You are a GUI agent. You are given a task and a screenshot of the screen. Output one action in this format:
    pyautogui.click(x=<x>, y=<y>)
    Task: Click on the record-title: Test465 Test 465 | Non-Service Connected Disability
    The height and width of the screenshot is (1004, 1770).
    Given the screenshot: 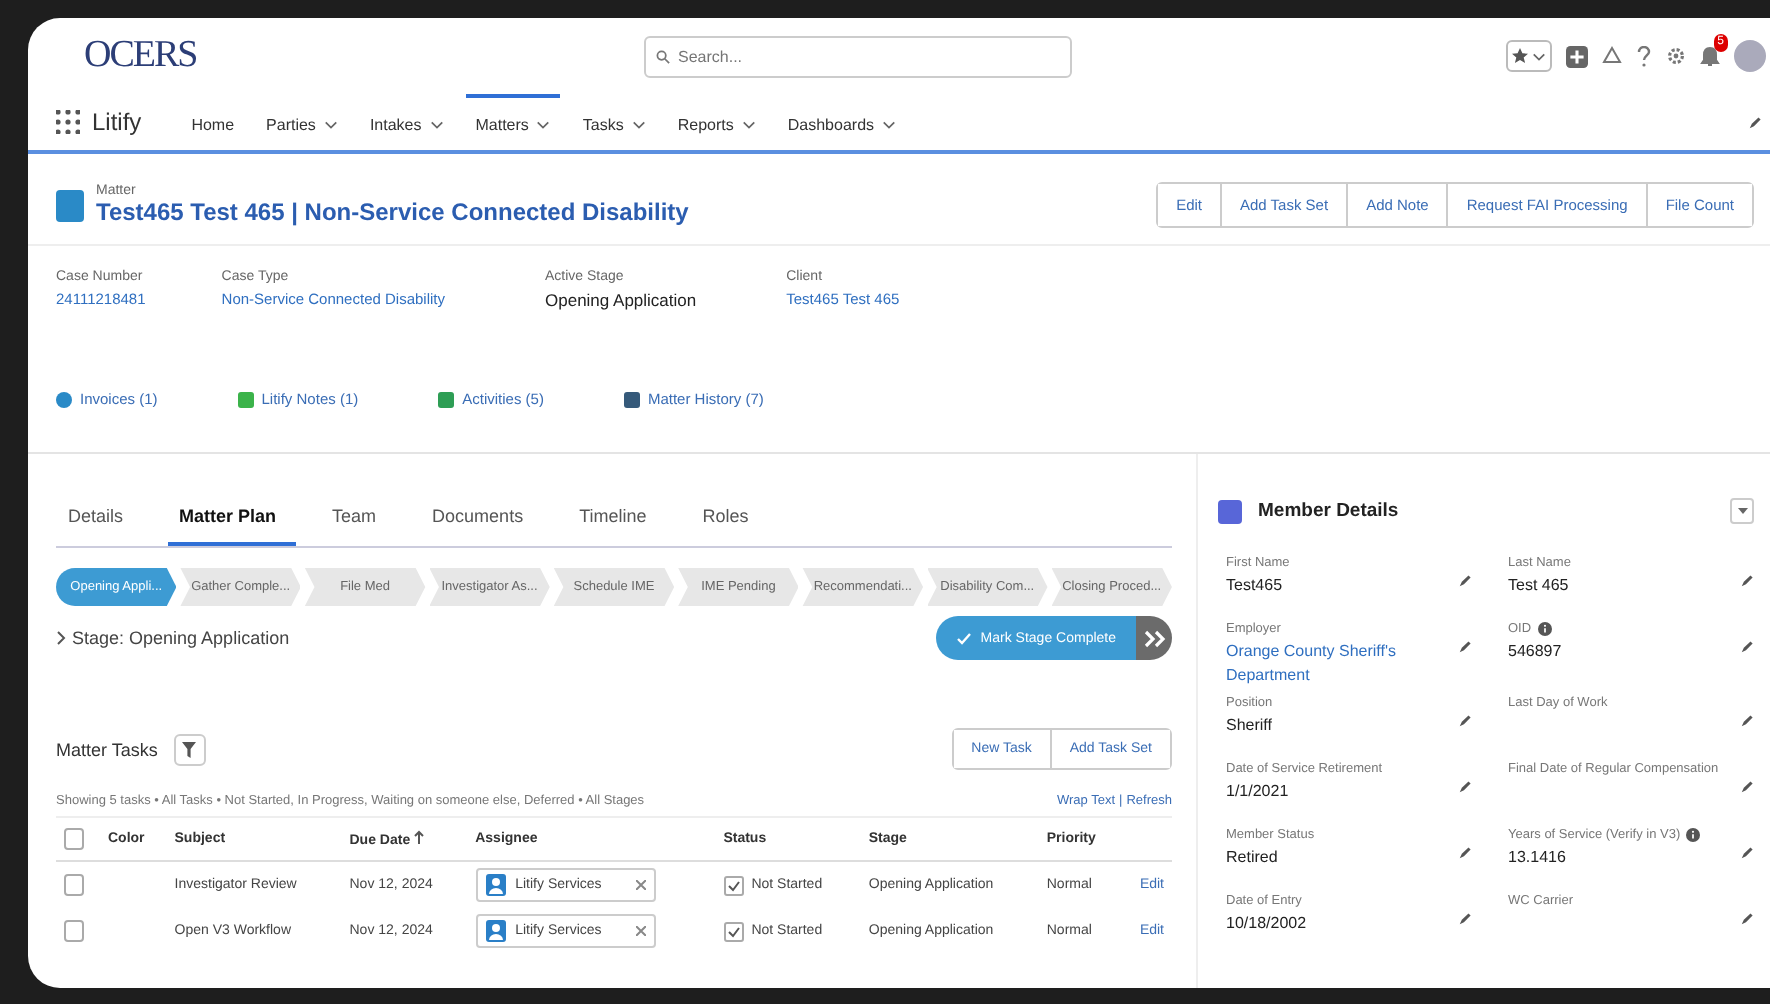 What is the action you would take?
    pyautogui.click(x=392, y=212)
    